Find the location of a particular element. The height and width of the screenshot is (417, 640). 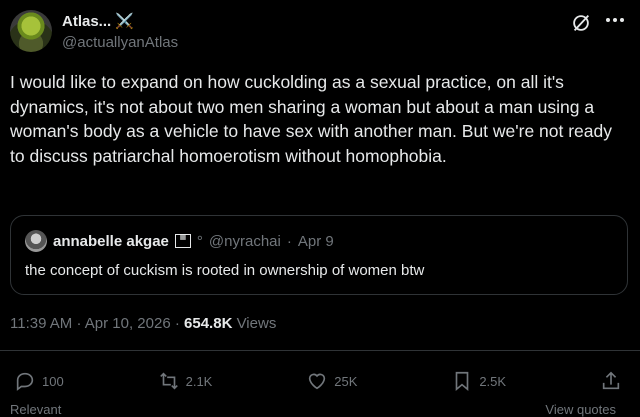

post-header: Atlas... ⚔️ @actuallyanAtlas is located at coordinates (320, 34).